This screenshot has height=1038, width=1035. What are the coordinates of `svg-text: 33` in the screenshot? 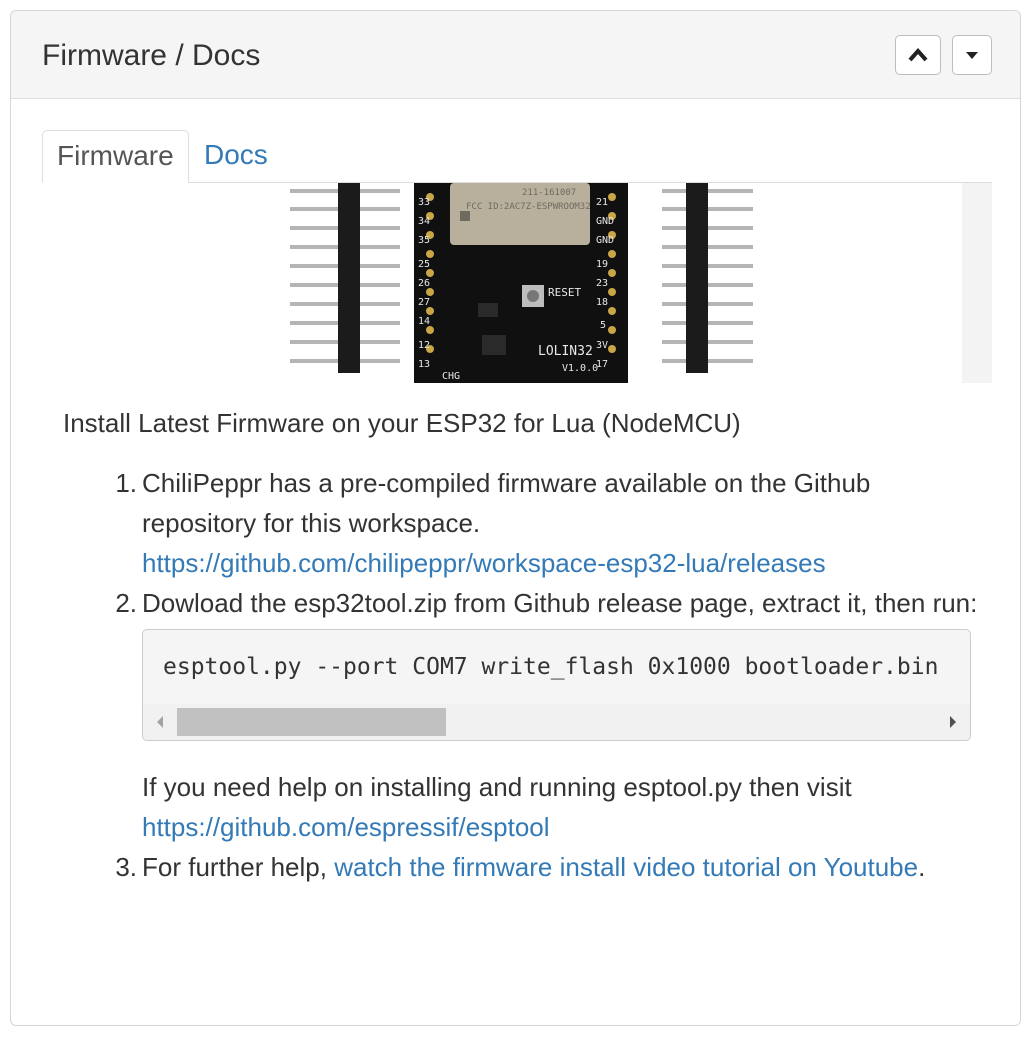 It's located at (424, 202).